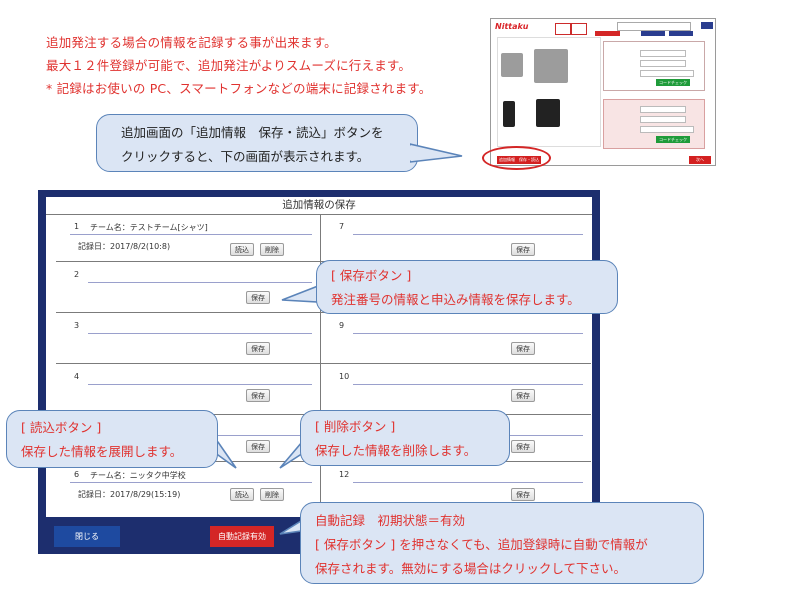  What do you see at coordinates (673, 82) in the screenshot?
I see `thumb-code-check-1: コードチェック` at bounding box center [673, 82].